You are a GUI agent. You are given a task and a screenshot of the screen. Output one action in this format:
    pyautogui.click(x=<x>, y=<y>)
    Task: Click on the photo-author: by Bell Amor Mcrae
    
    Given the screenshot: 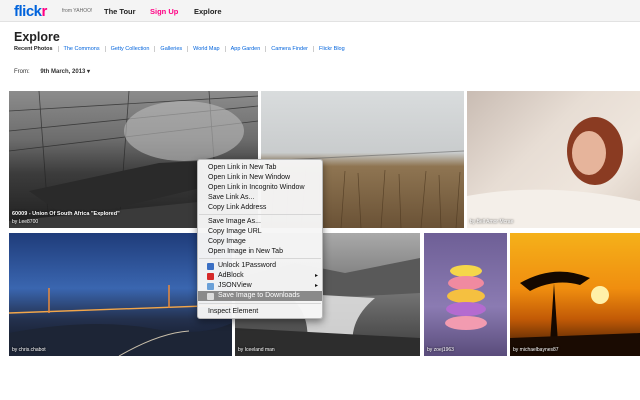 What is the action you would take?
    pyautogui.click(x=491, y=222)
    